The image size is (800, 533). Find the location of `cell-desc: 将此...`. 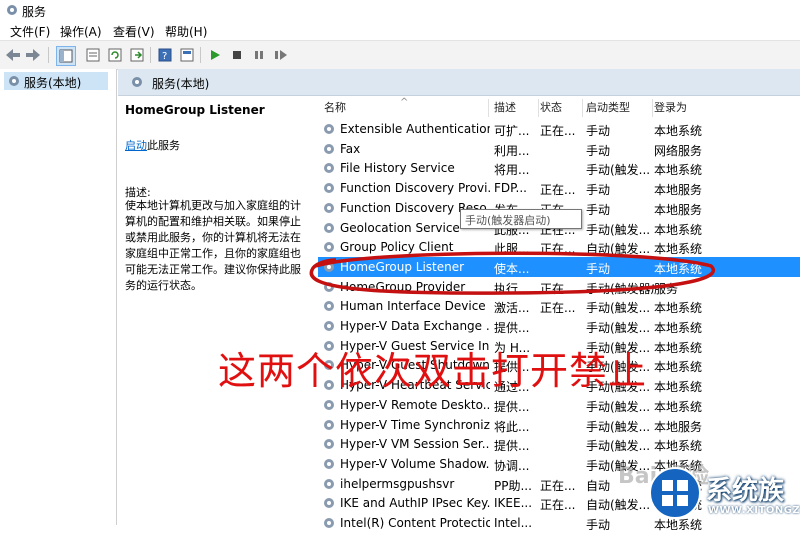

cell-desc: 将此... is located at coordinates (512, 426).